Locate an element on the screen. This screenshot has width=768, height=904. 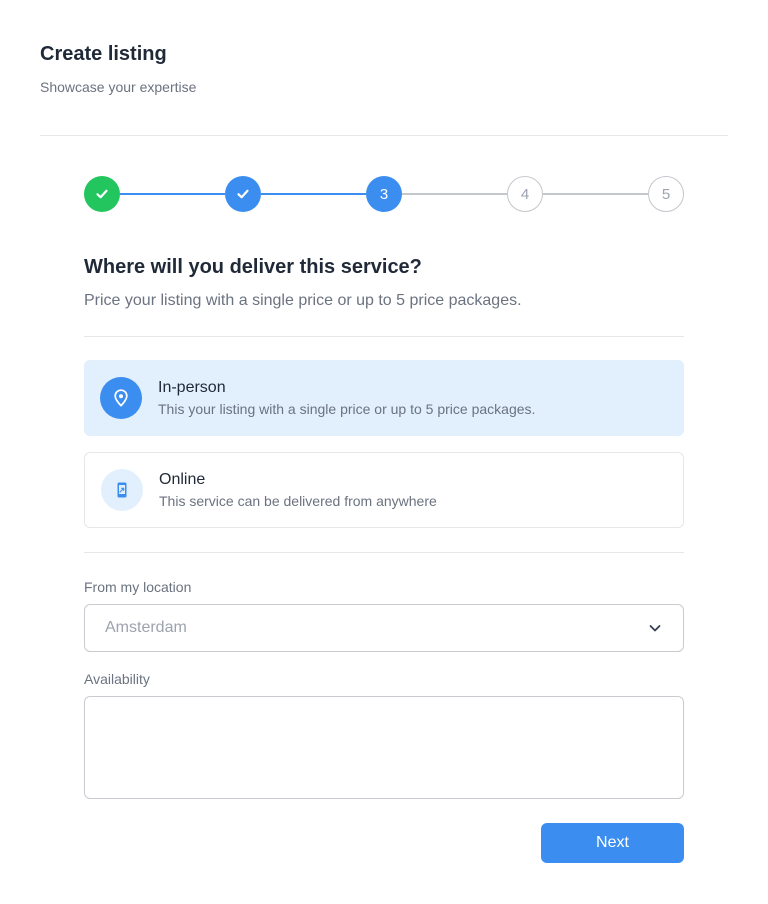
step-3-current: 3 is located at coordinates (384, 194).